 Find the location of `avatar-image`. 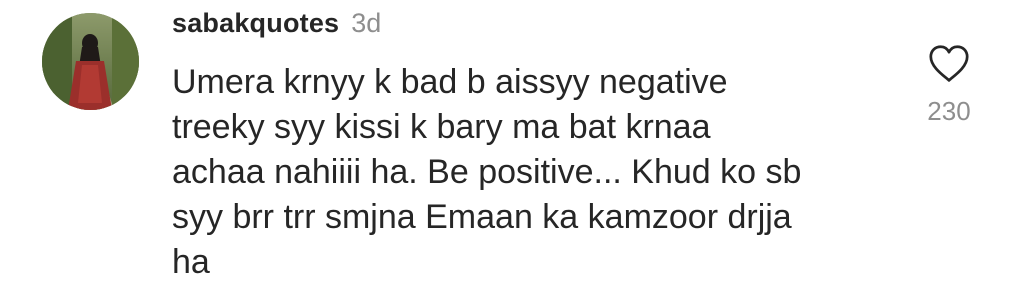

avatar-image is located at coordinates (90, 61).